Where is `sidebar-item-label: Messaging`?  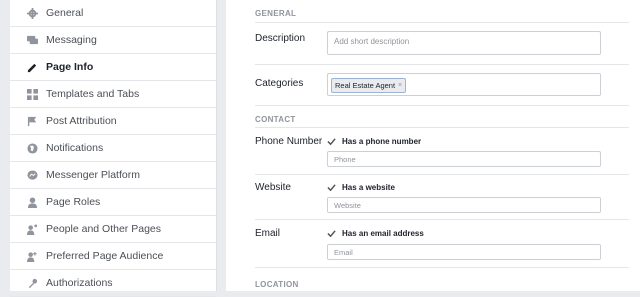 sidebar-item-label: Messaging is located at coordinates (71, 40).